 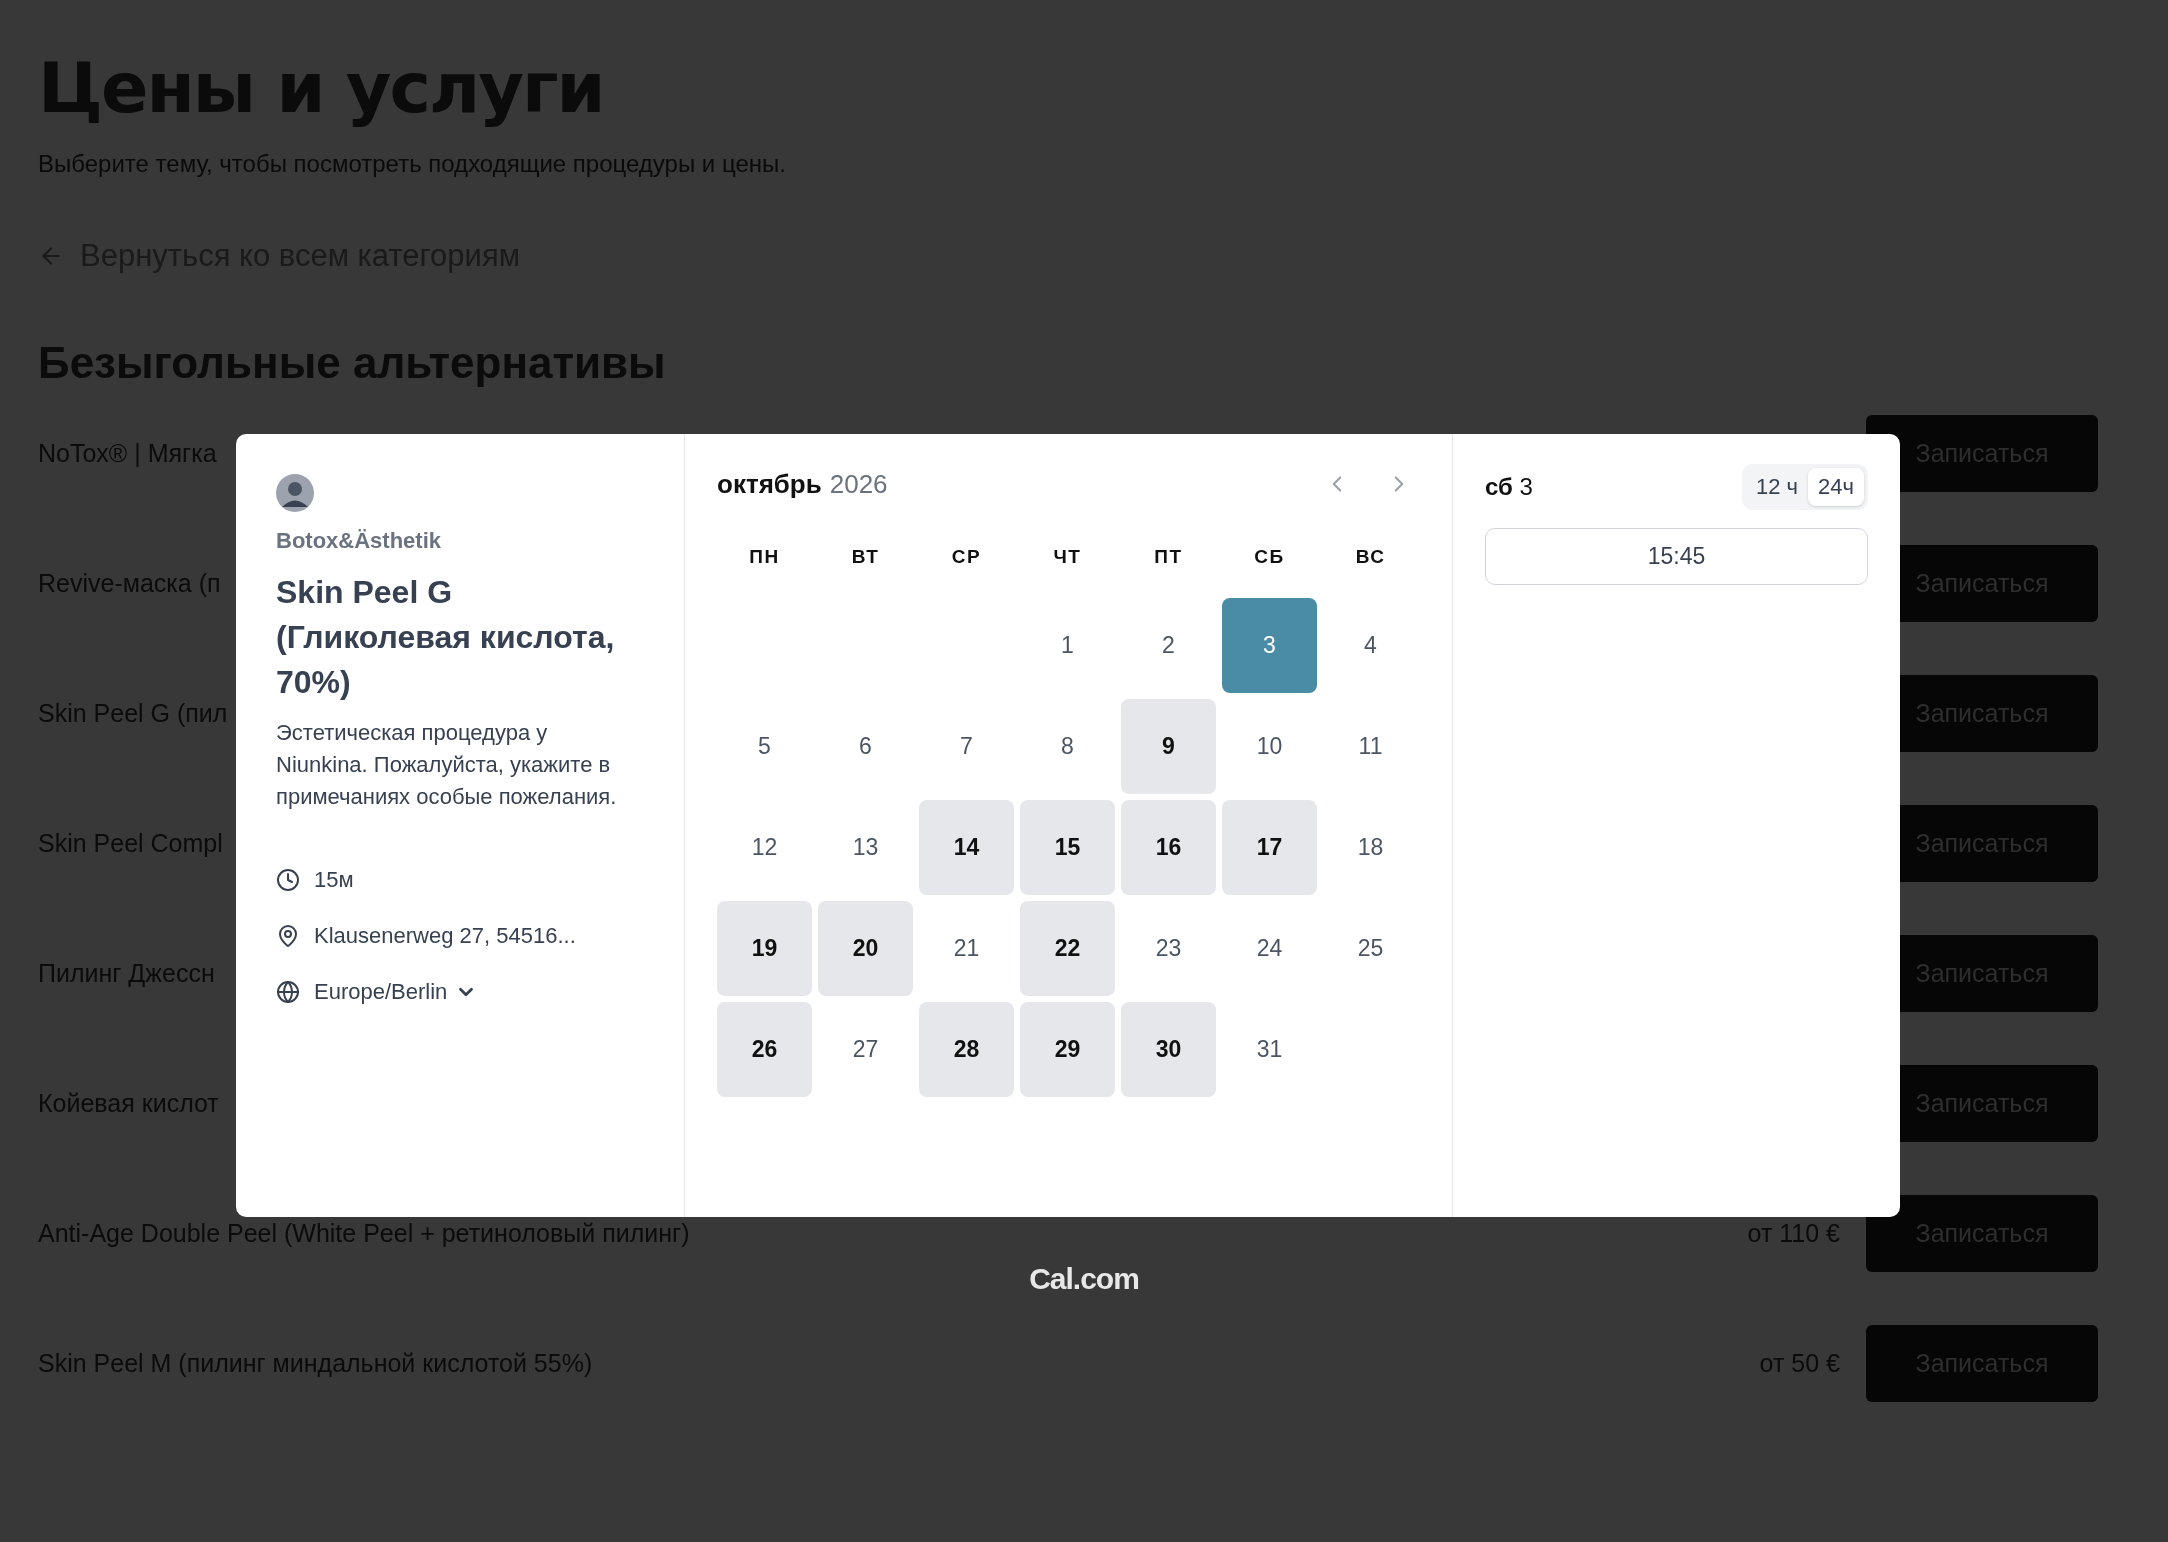 I want to click on calendar-day: 26, so click(x=764, y=1049).